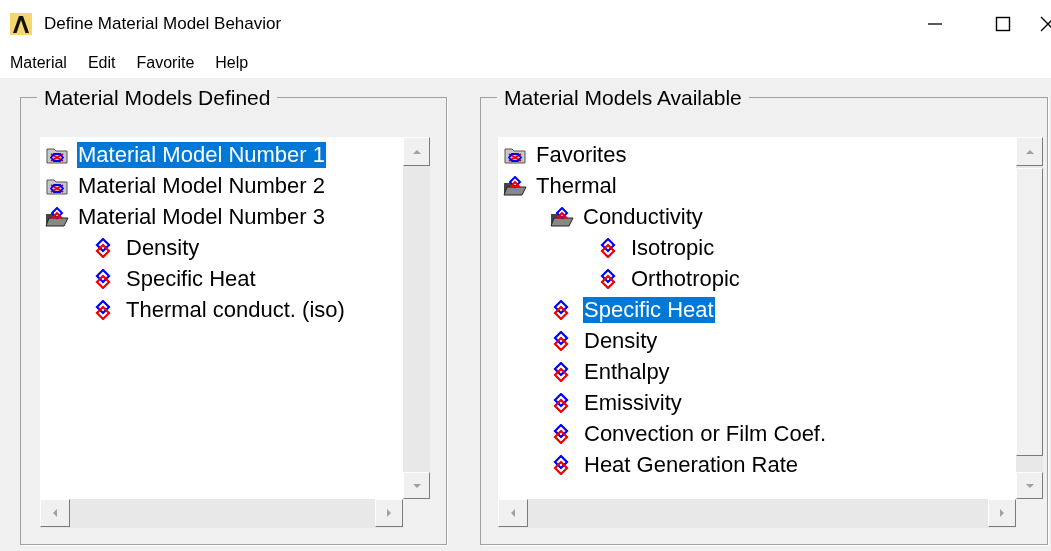 The width and height of the screenshot is (1051, 551). Describe the element at coordinates (581, 154) in the screenshot. I see `tree-item: Favorites` at that location.